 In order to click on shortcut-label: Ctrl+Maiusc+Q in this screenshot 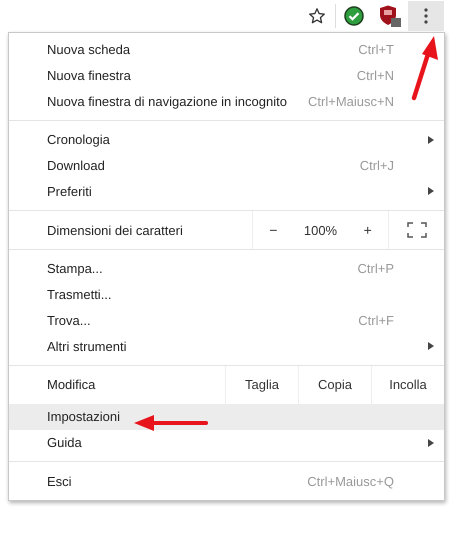, I will do `click(350, 481)`.